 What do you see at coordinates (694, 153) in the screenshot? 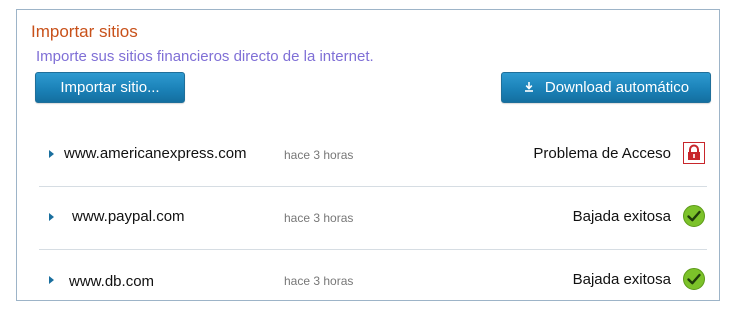
I see `lock-icon` at bounding box center [694, 153].